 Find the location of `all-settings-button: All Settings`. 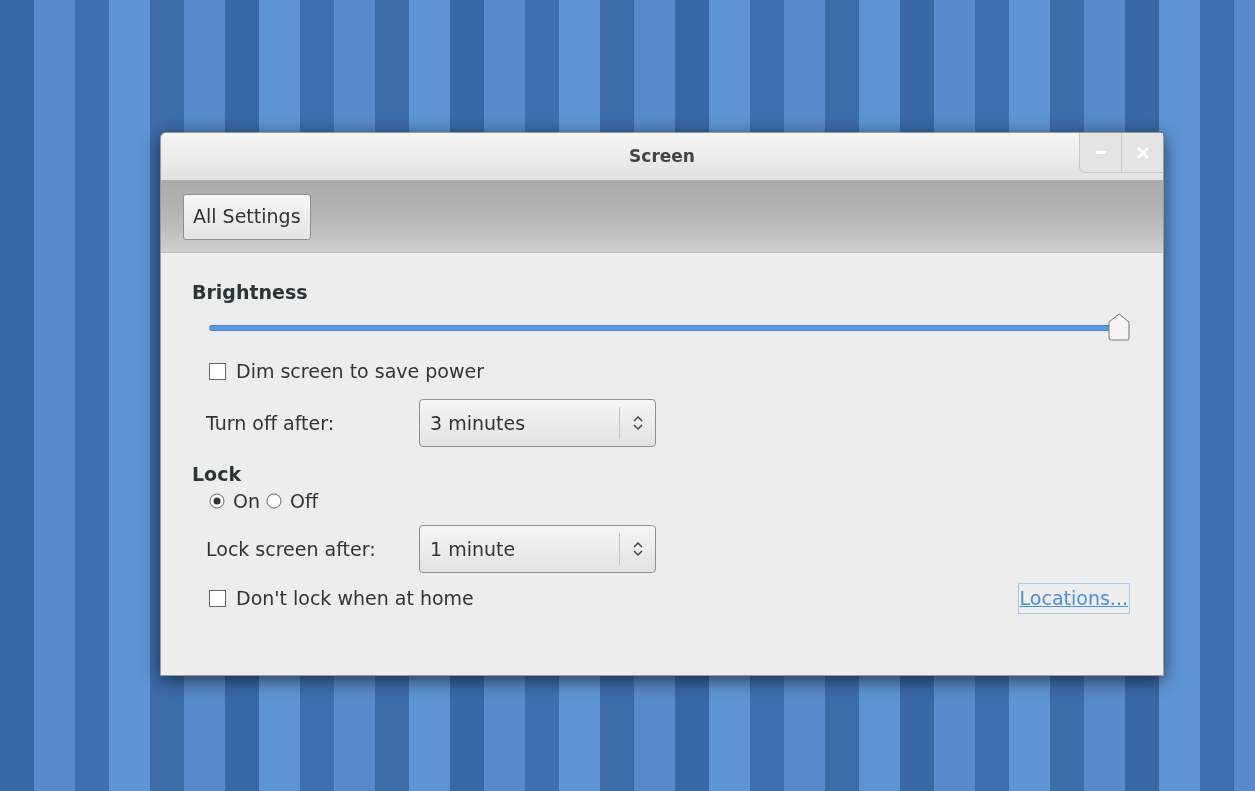

all-settings-button: All Settings is located at coordinates (247, 216).